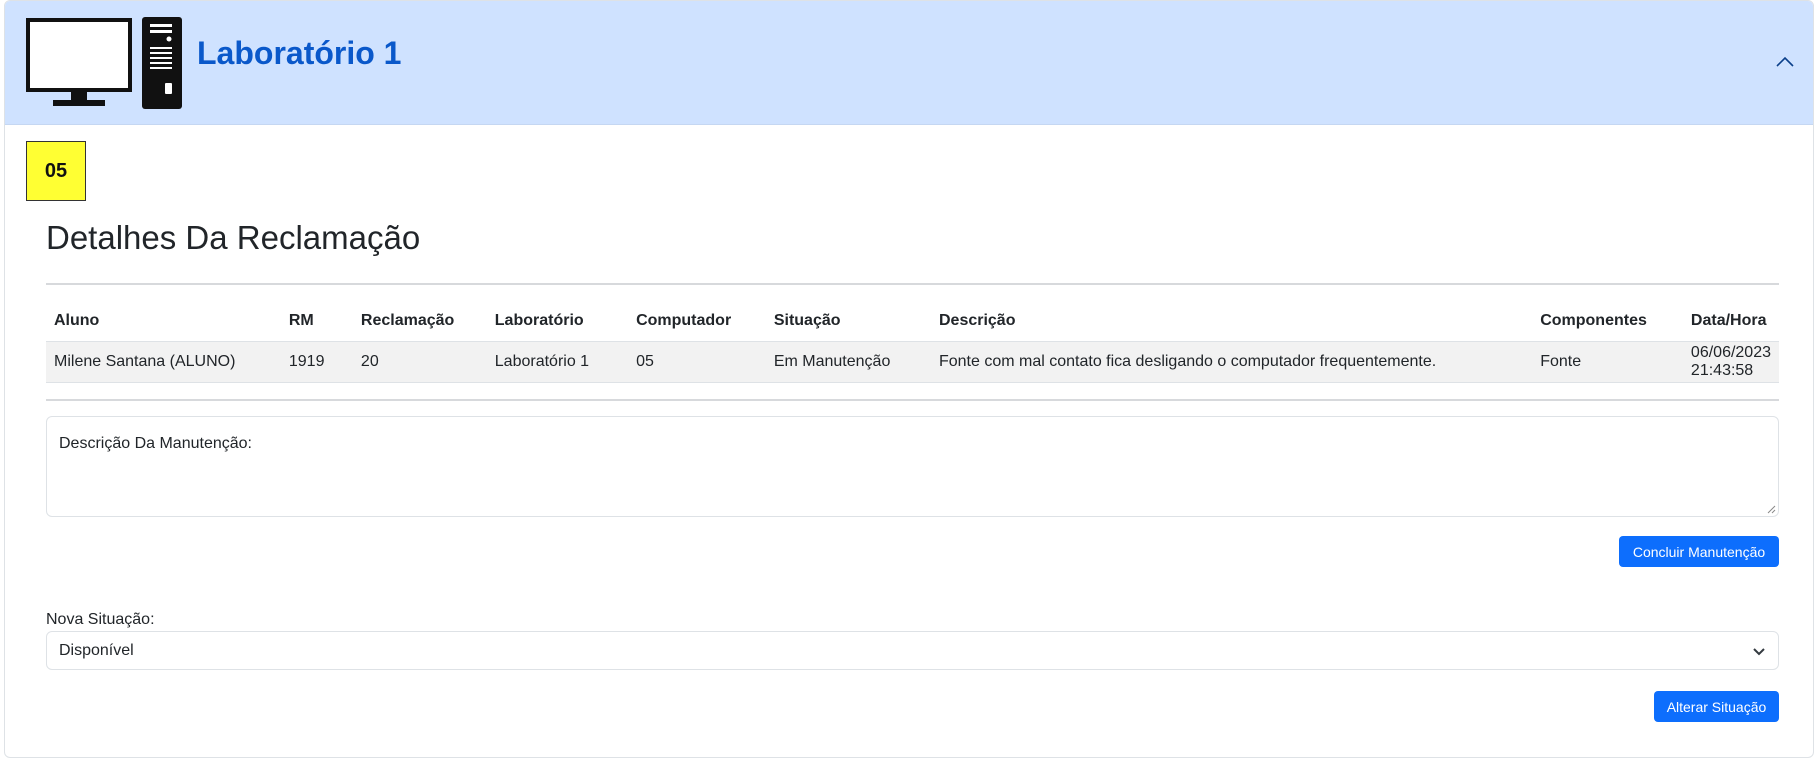  I want to click on column-header: Situação, so click(848, 321).